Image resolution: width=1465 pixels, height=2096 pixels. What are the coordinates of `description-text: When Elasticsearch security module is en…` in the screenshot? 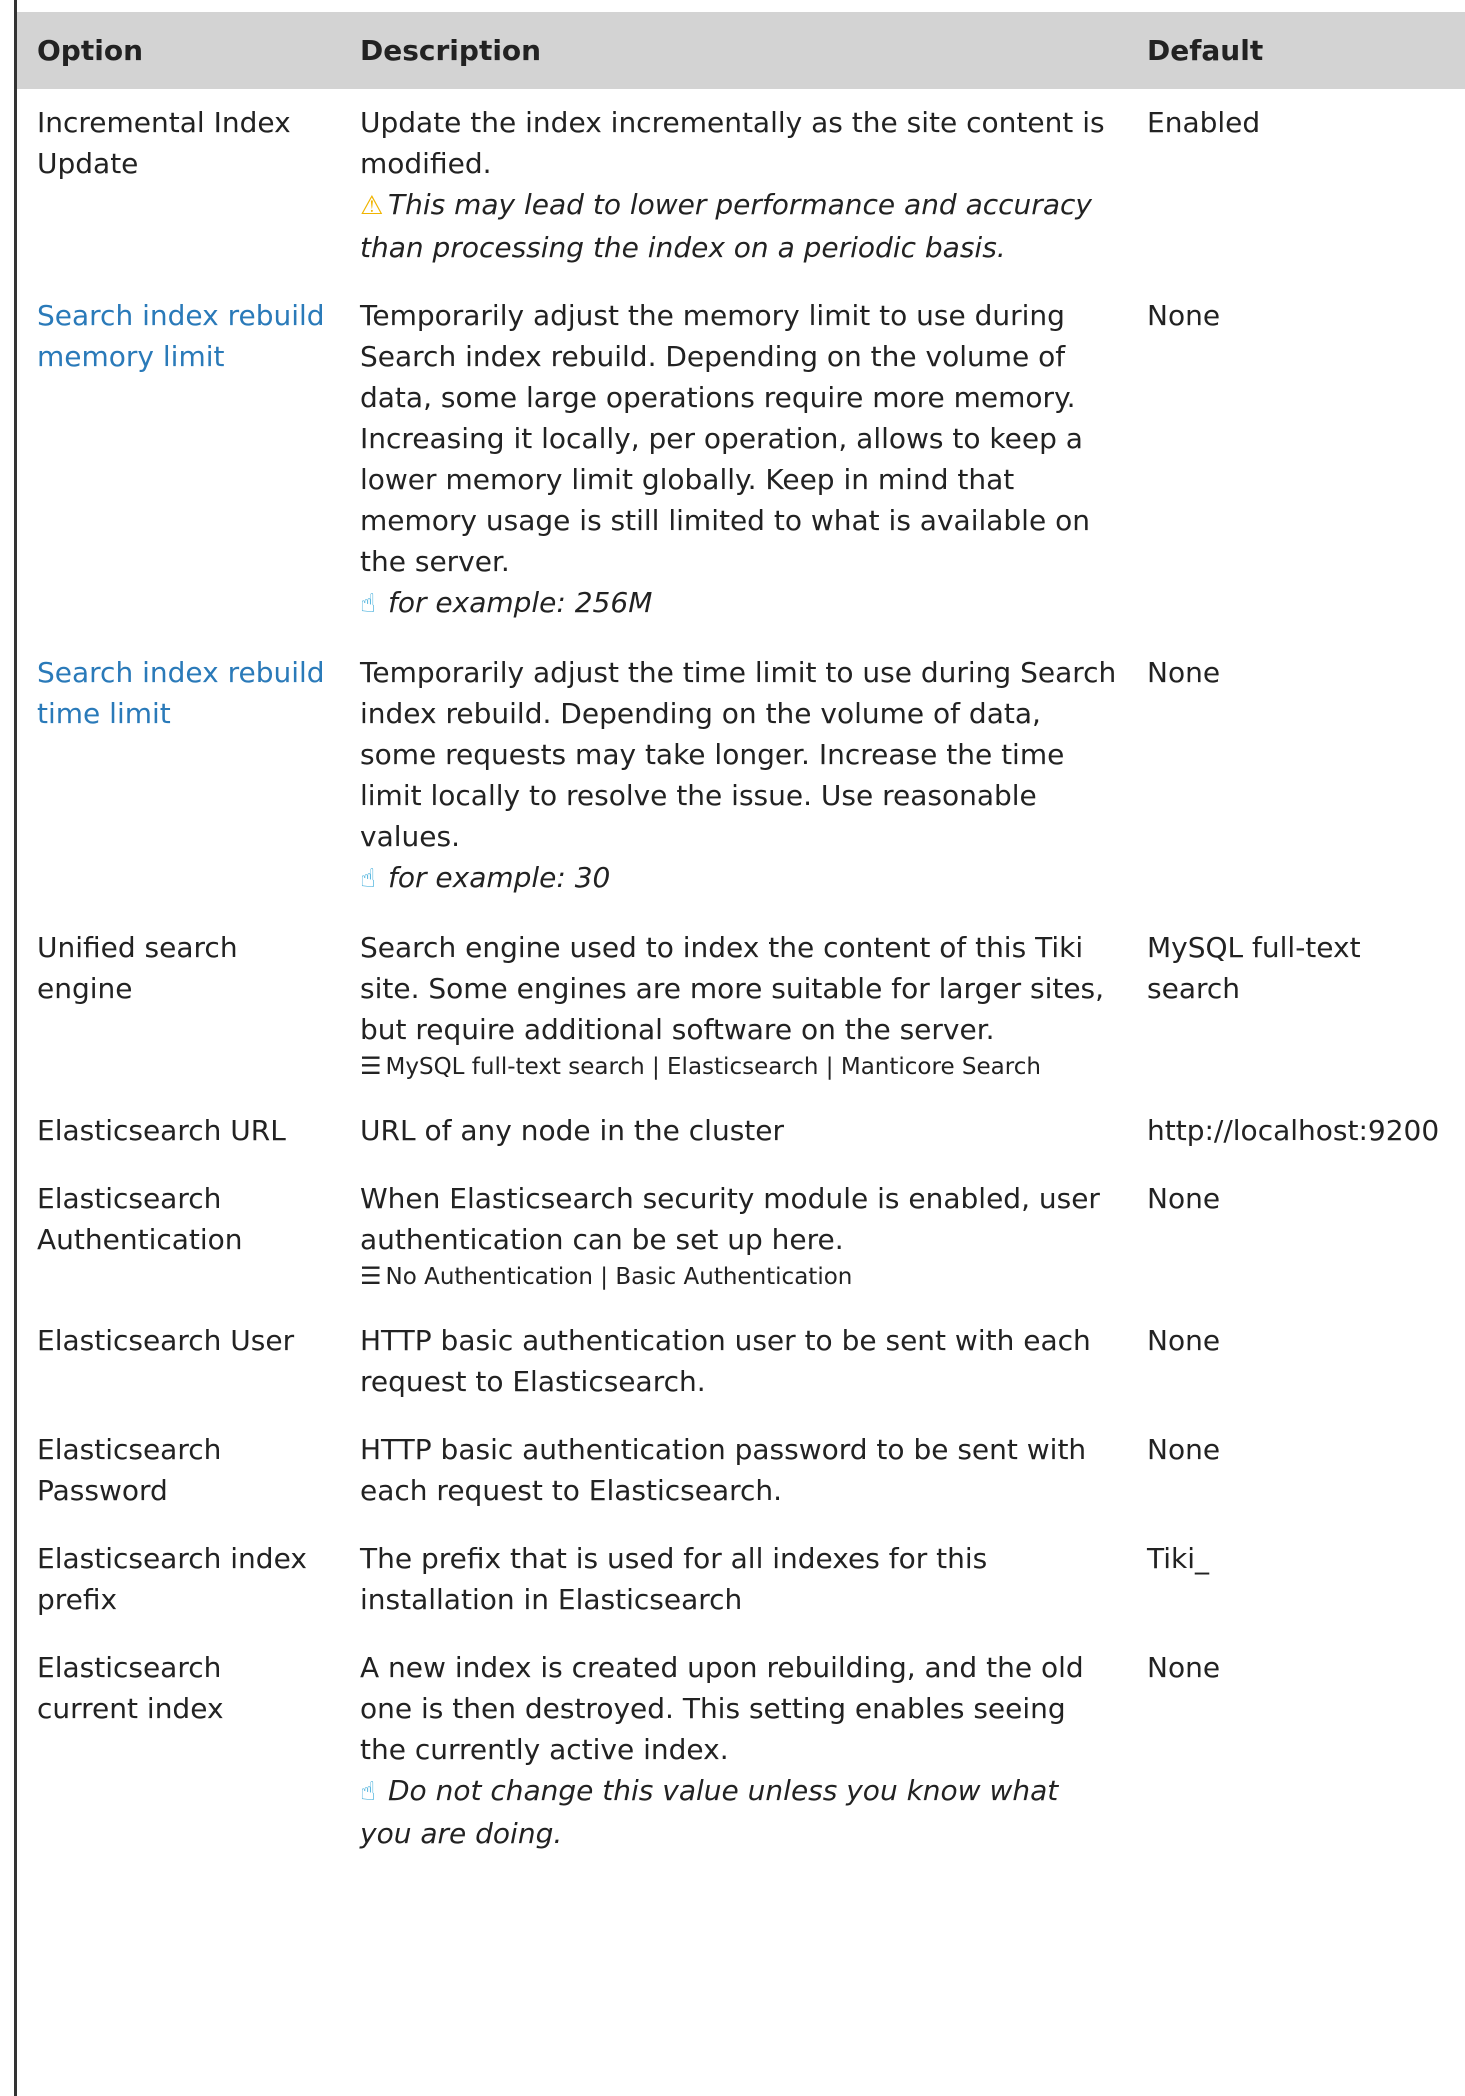 It's located at (730, 1219).